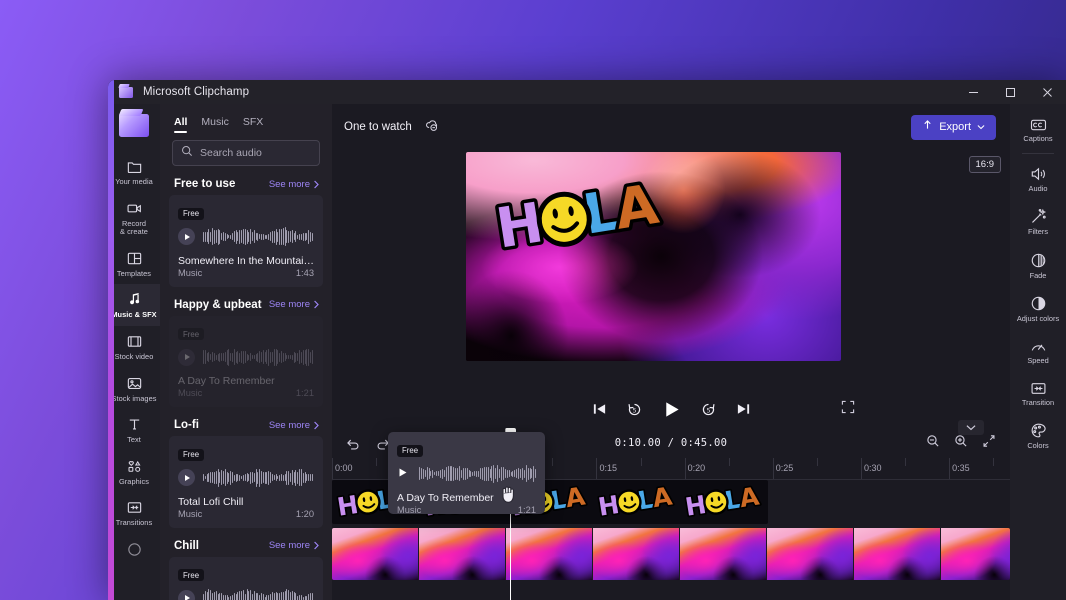 This screenshot has height=600, width=1066. I want to click on ruler-label: 0:00, so click(344, 468).